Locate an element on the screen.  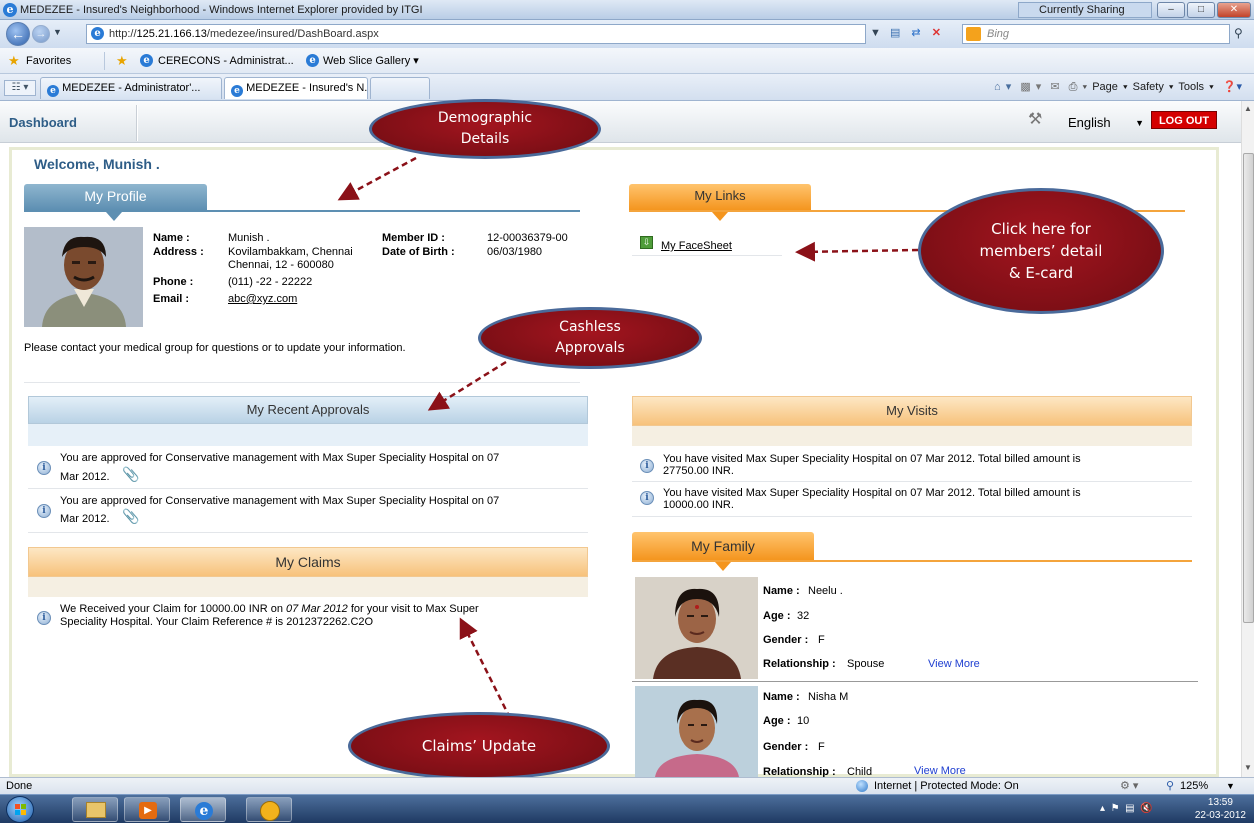
app-taskbar-button is located at coordinates (269, 809).